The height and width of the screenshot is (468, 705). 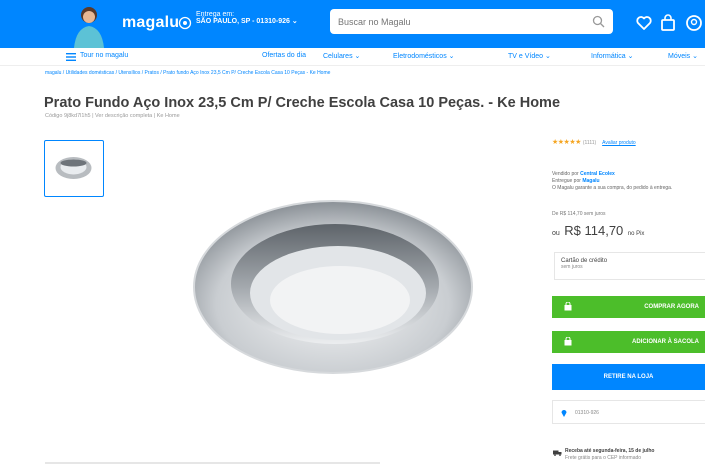 I want to click on price-original: De R$ 114,70 sem juros, so click(x=579, y=214).